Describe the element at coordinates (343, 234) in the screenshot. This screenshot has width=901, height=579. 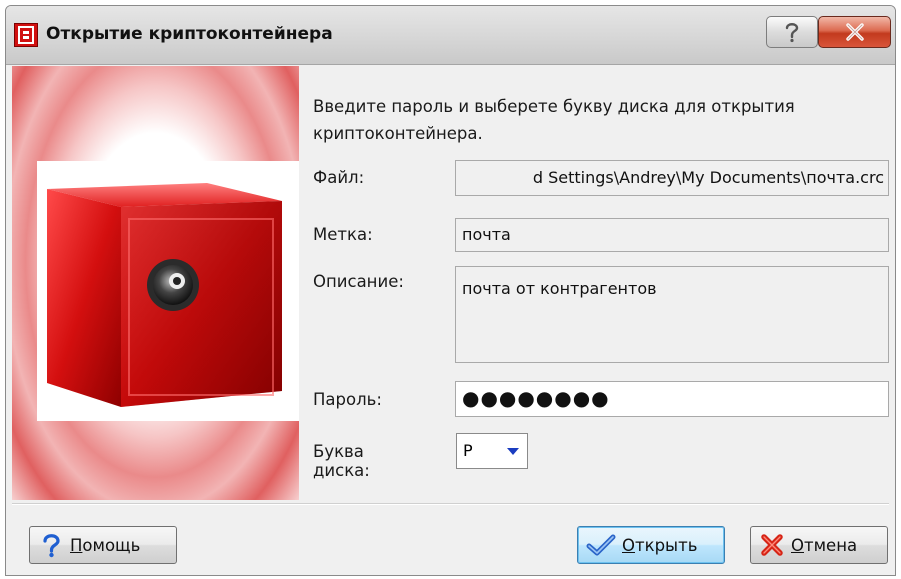
I see `tag-label: Метка:` at that location.